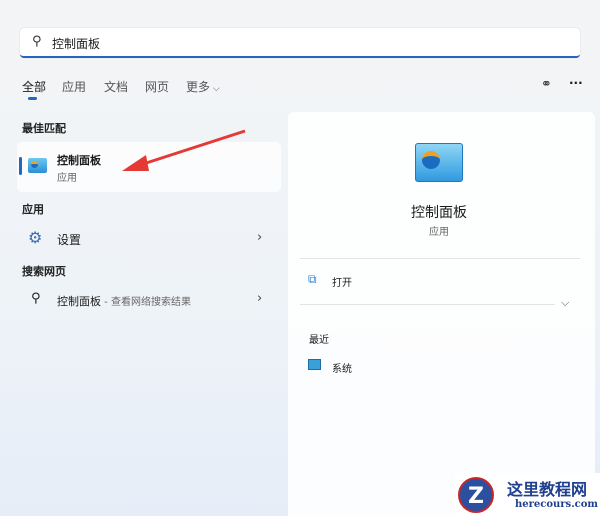 This screenshot has width=600, height=516. I want to click on arrow-head, so click(135, 163).